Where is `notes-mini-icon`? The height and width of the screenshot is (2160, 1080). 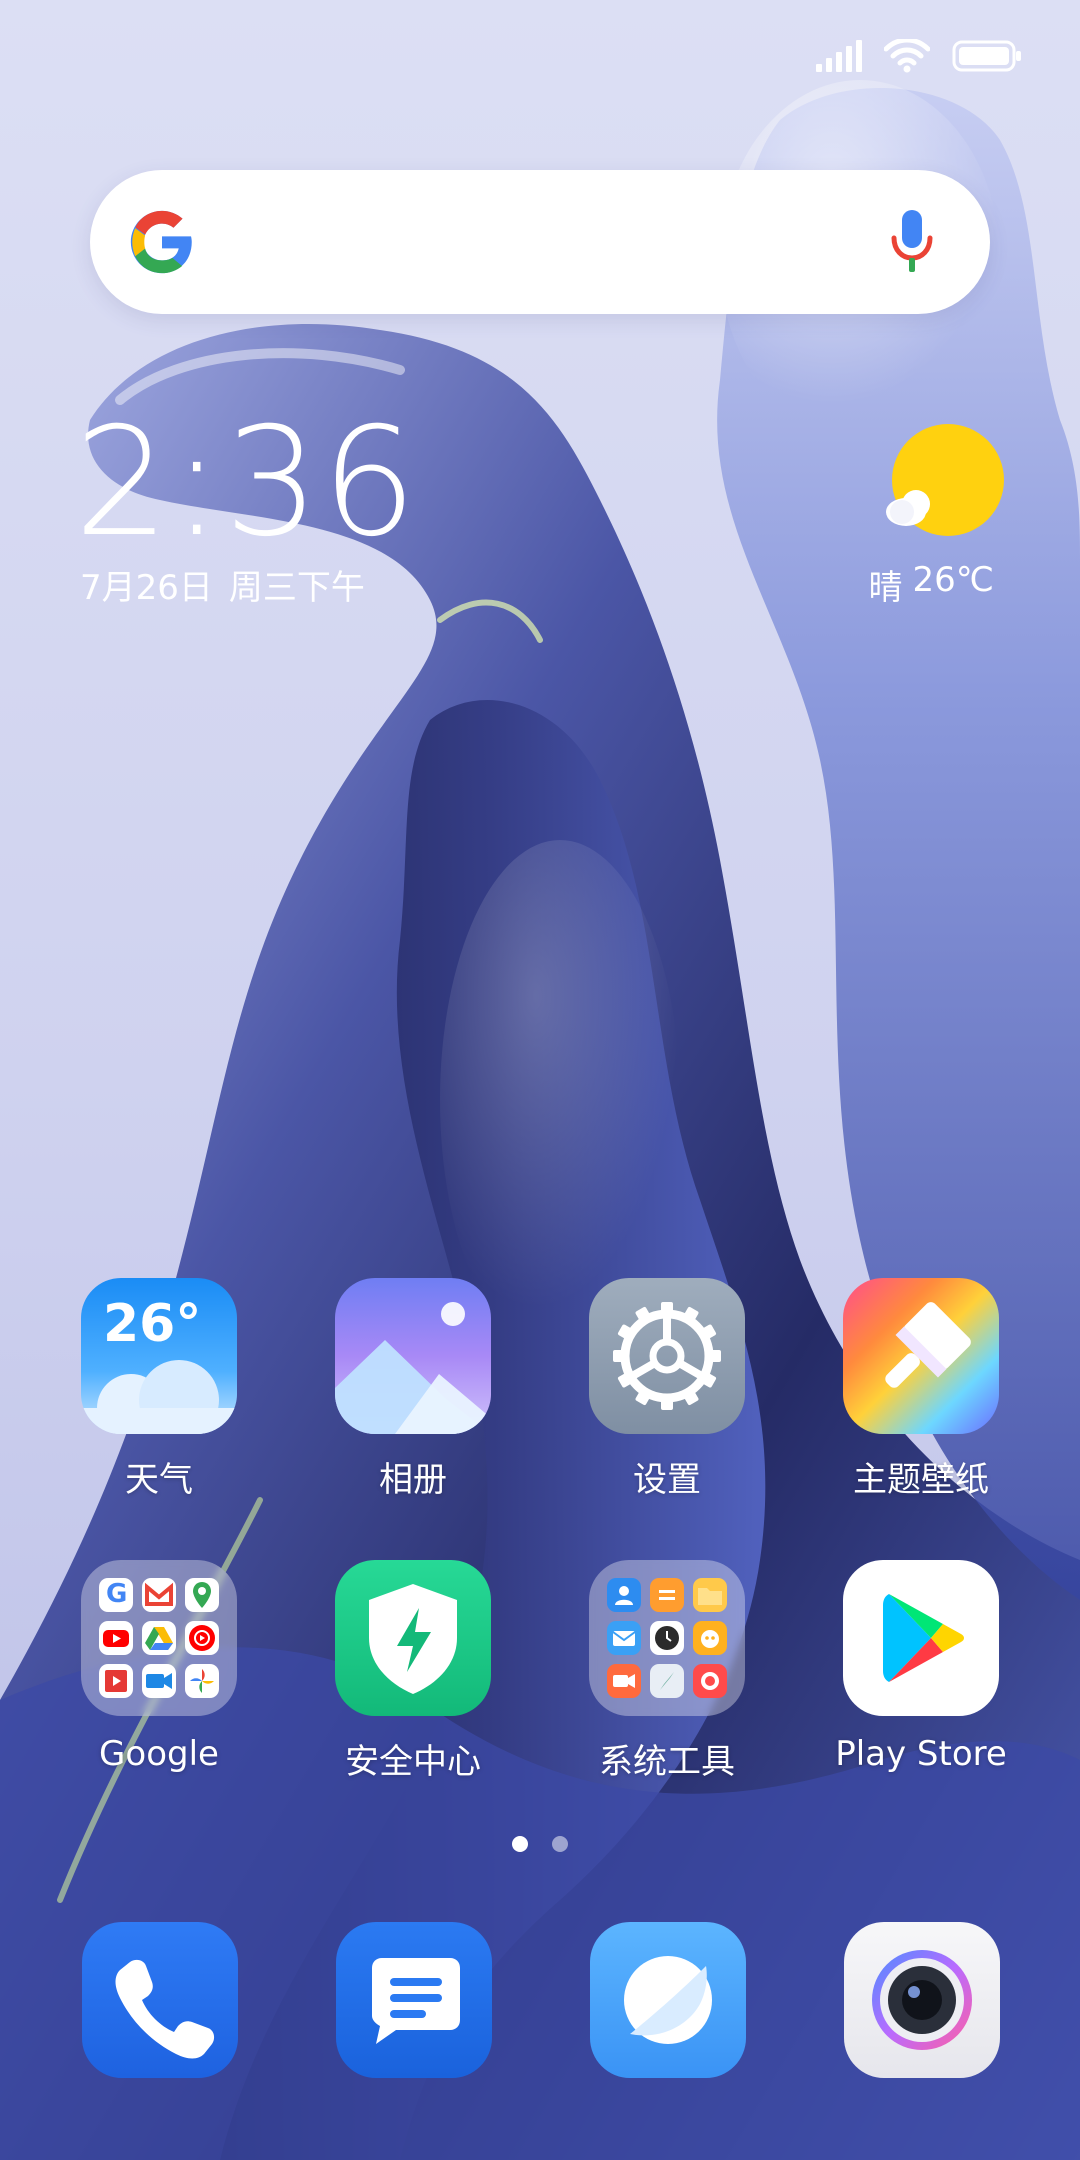
notes-mini-icon is located at coordinates (667, 1595).